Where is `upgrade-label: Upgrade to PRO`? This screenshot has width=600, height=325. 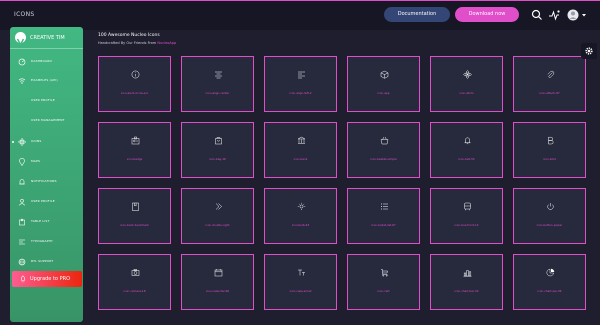 upgrade-label: Upgrade to PRO is located at coordinates (50, 279).